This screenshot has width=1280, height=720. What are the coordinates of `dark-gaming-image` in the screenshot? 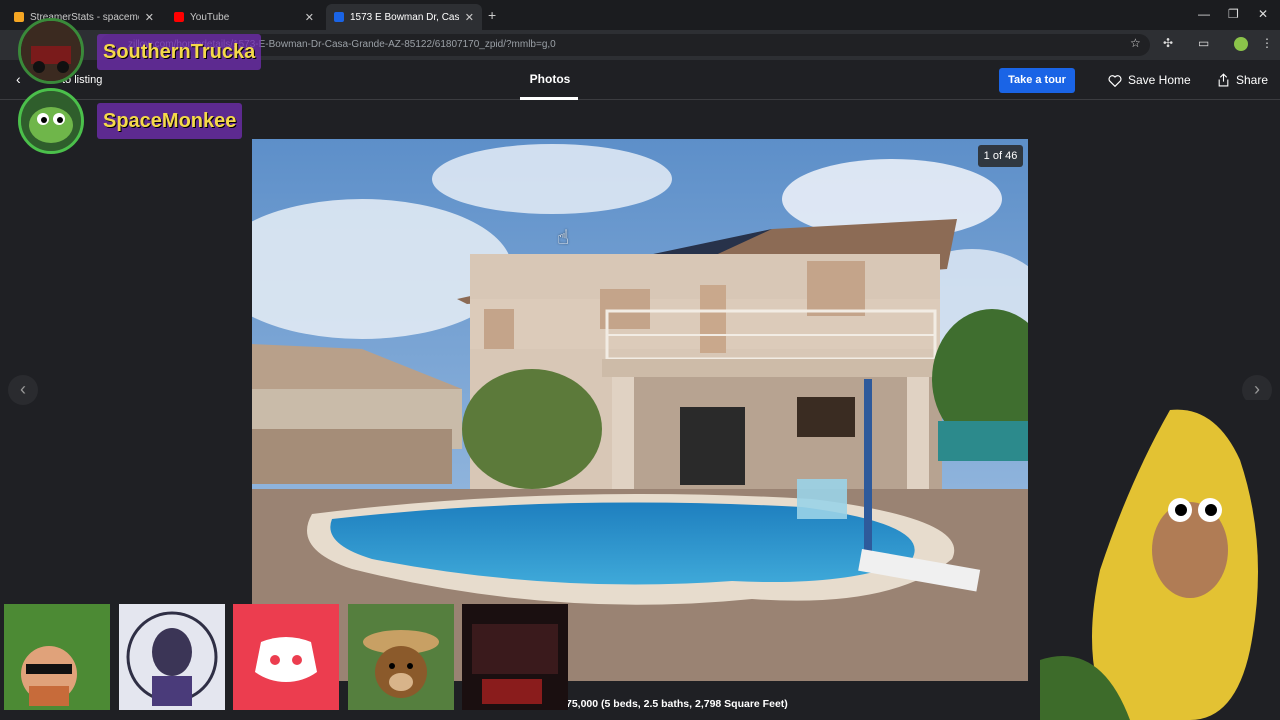 It's located at (515, 657).